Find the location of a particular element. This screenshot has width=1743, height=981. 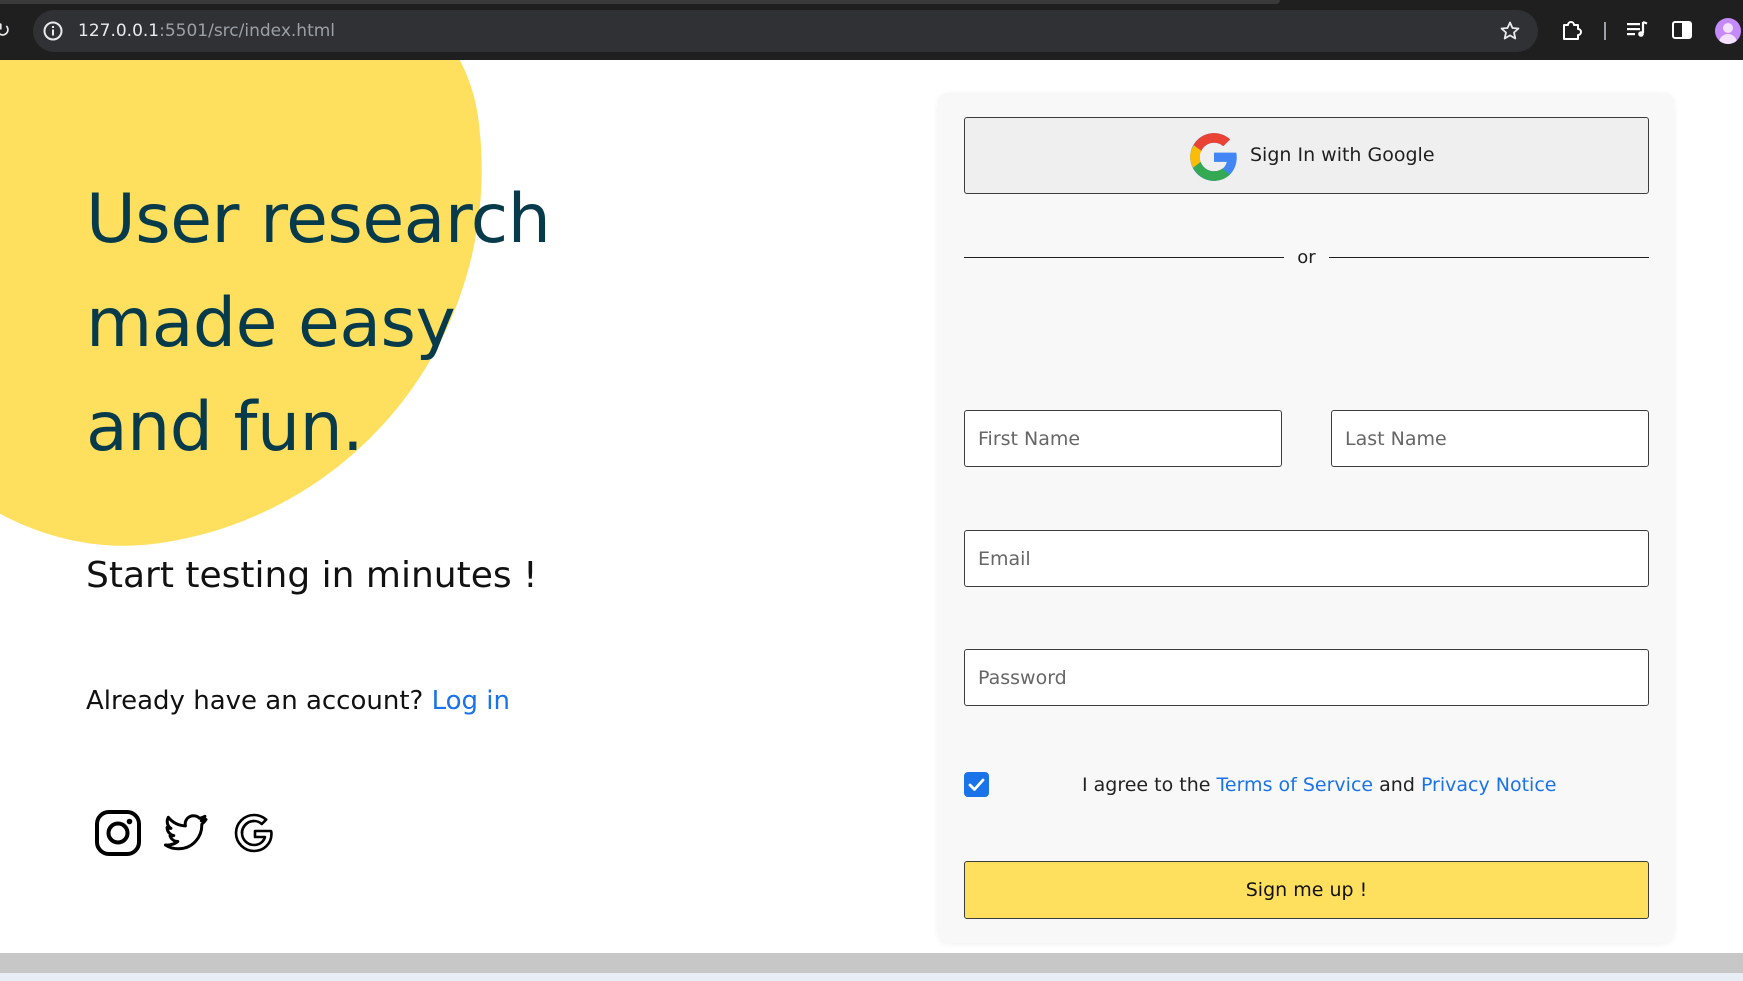

url-text: 127.0.0.1:5501/src/index.html is located at coordinates (206, 31).